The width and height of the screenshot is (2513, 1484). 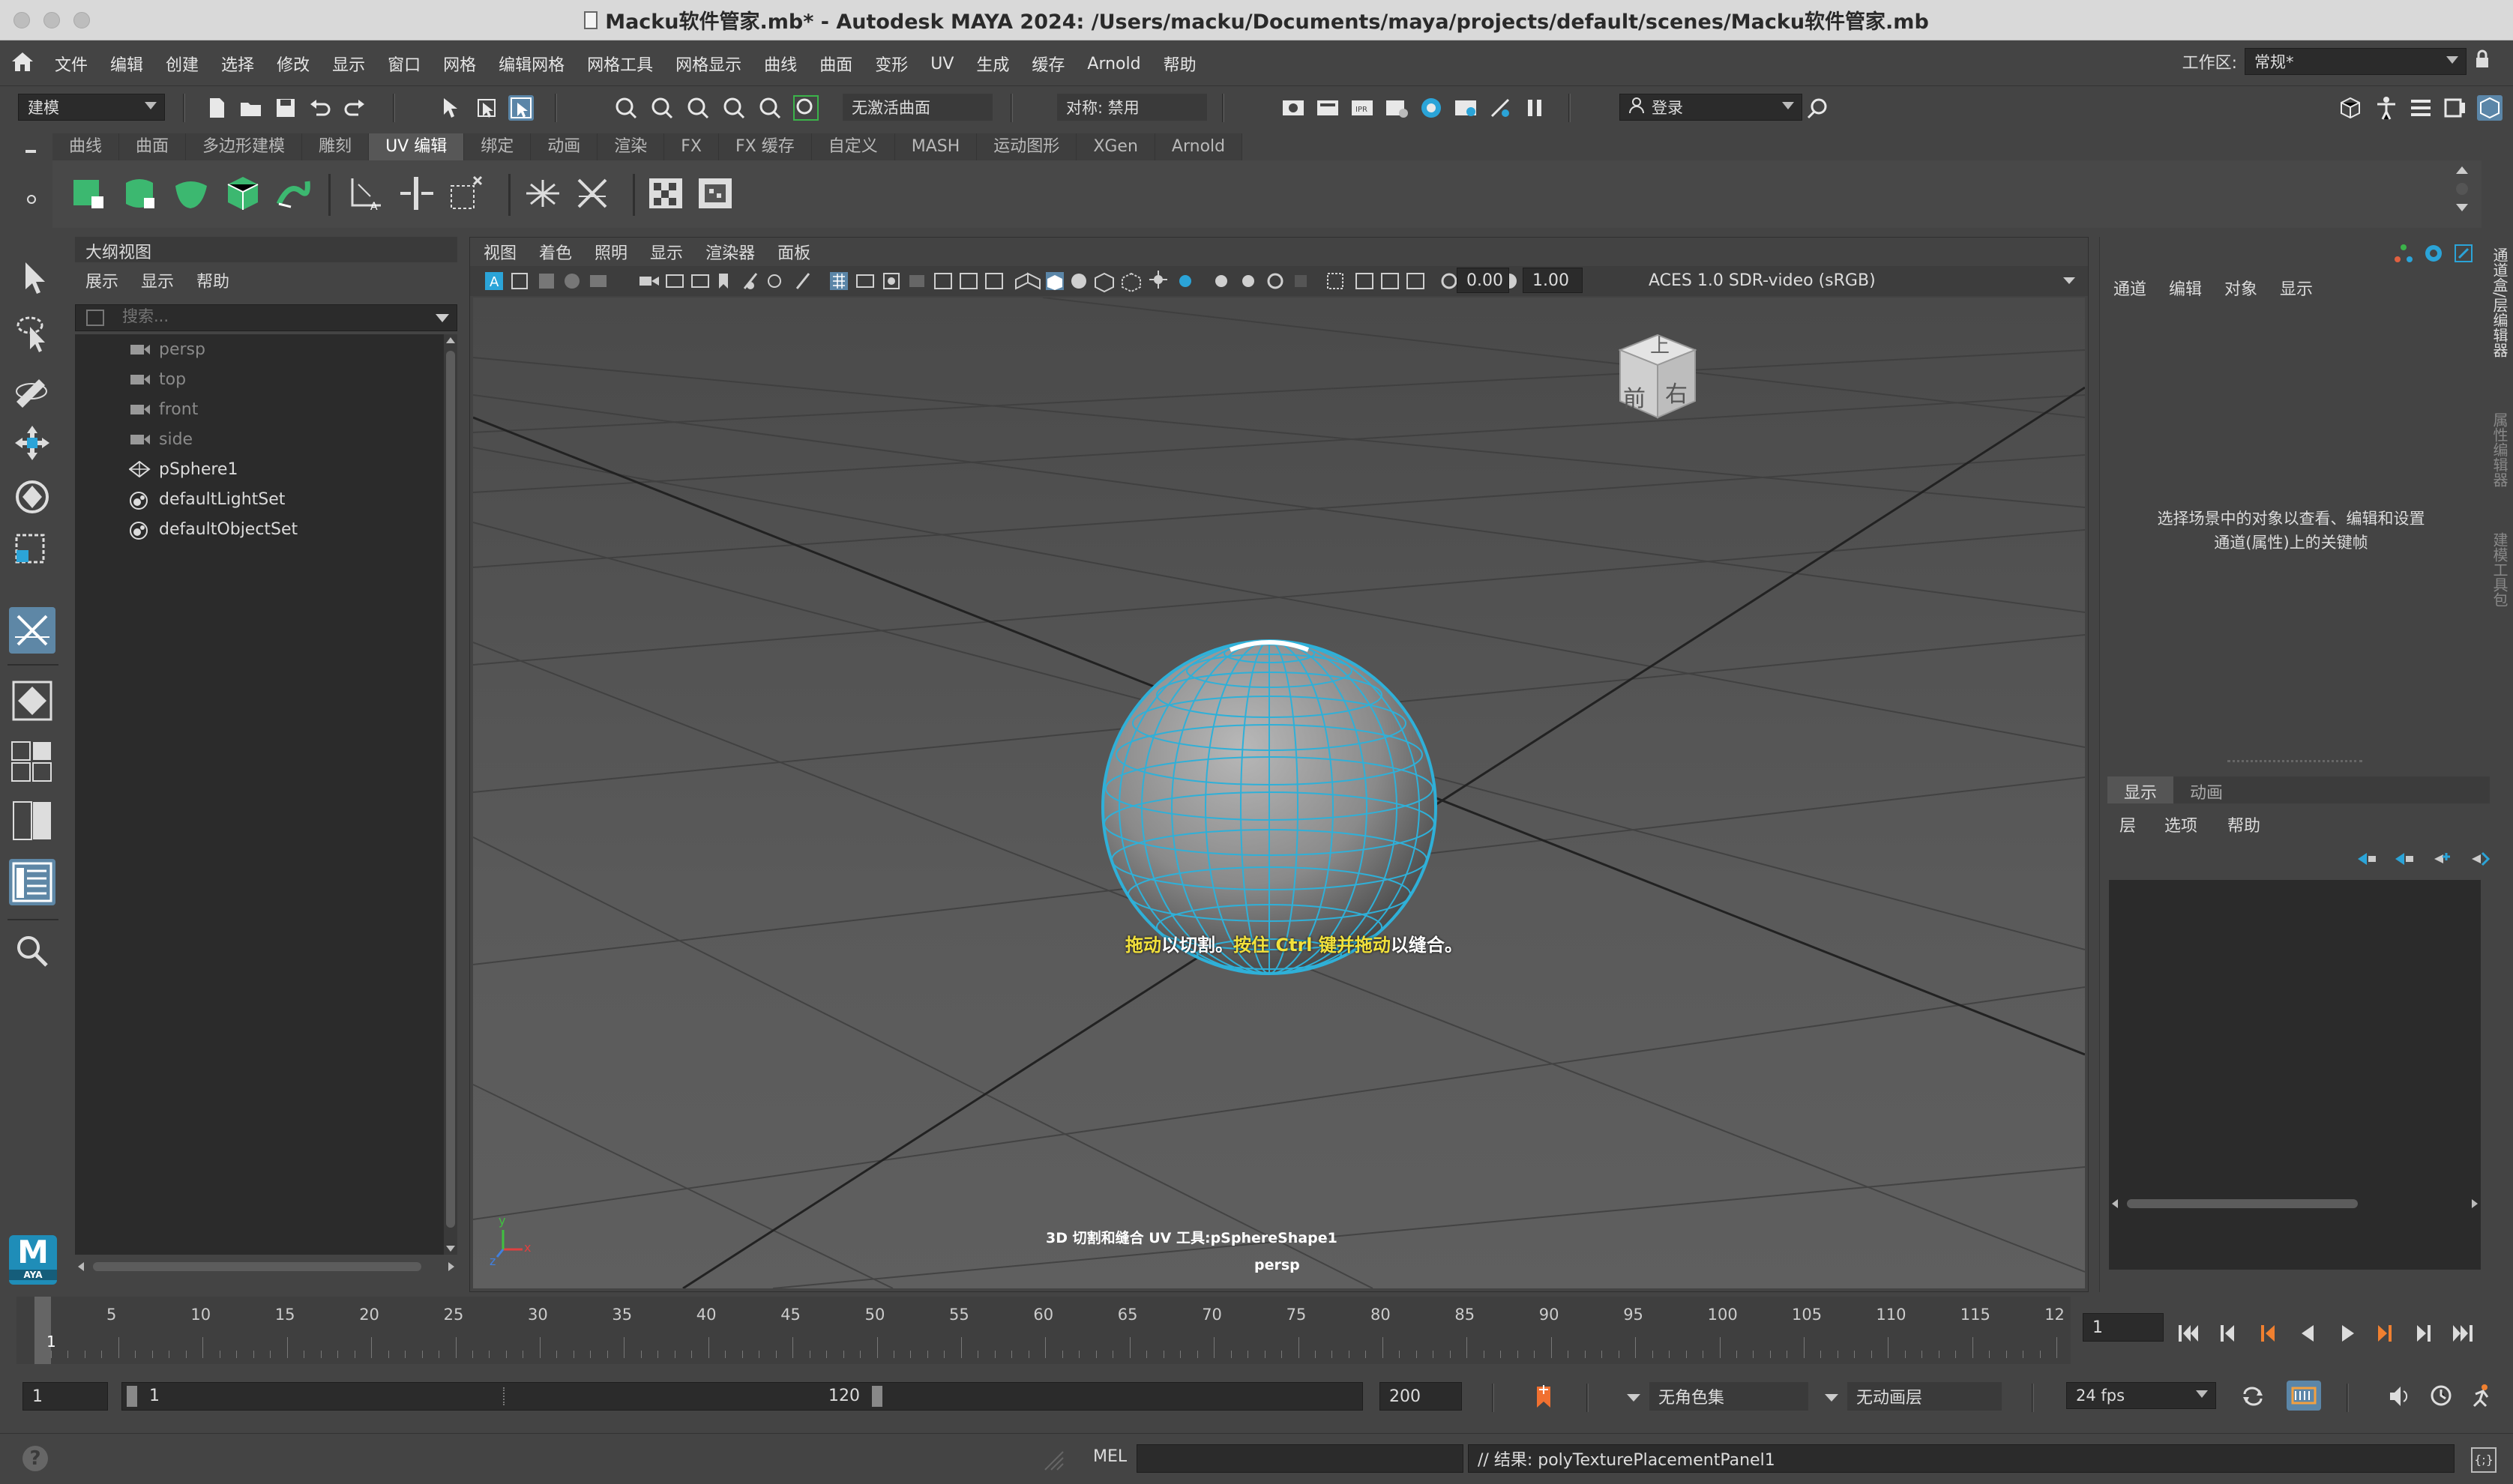 I want to click on uv-editor-icon: A, so click(x=367, y=193).